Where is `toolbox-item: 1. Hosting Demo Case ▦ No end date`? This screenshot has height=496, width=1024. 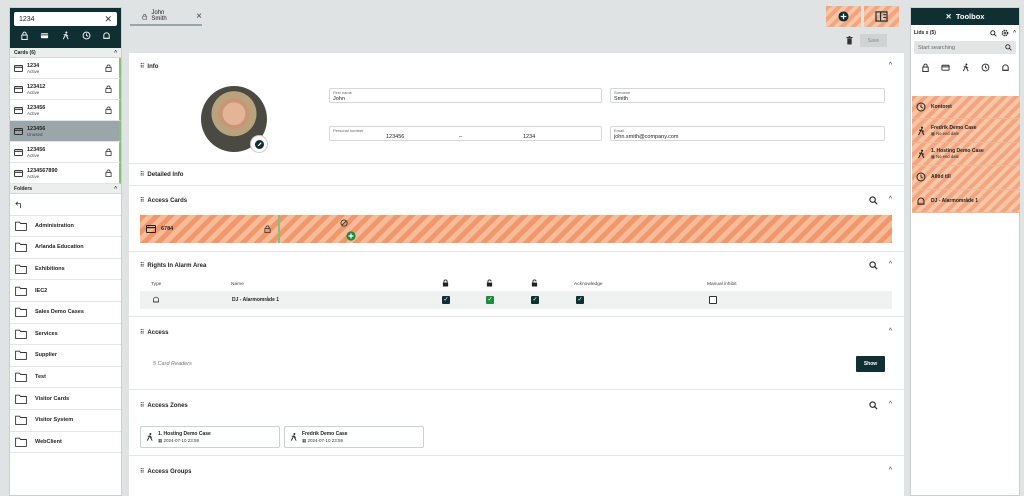
toolbox-item: 1. Hosting Demo Case ▦ No end date is located at coordinates (966, 155).